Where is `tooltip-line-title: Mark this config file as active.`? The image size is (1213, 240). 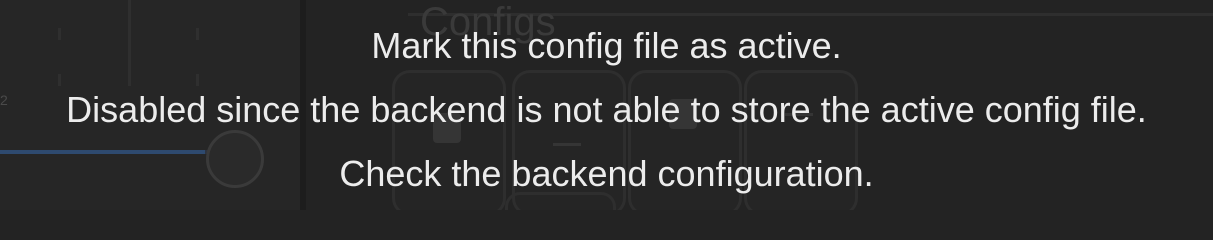
tooltip-line-title: Mark this config file as active. is located at coordinates (606, 45).